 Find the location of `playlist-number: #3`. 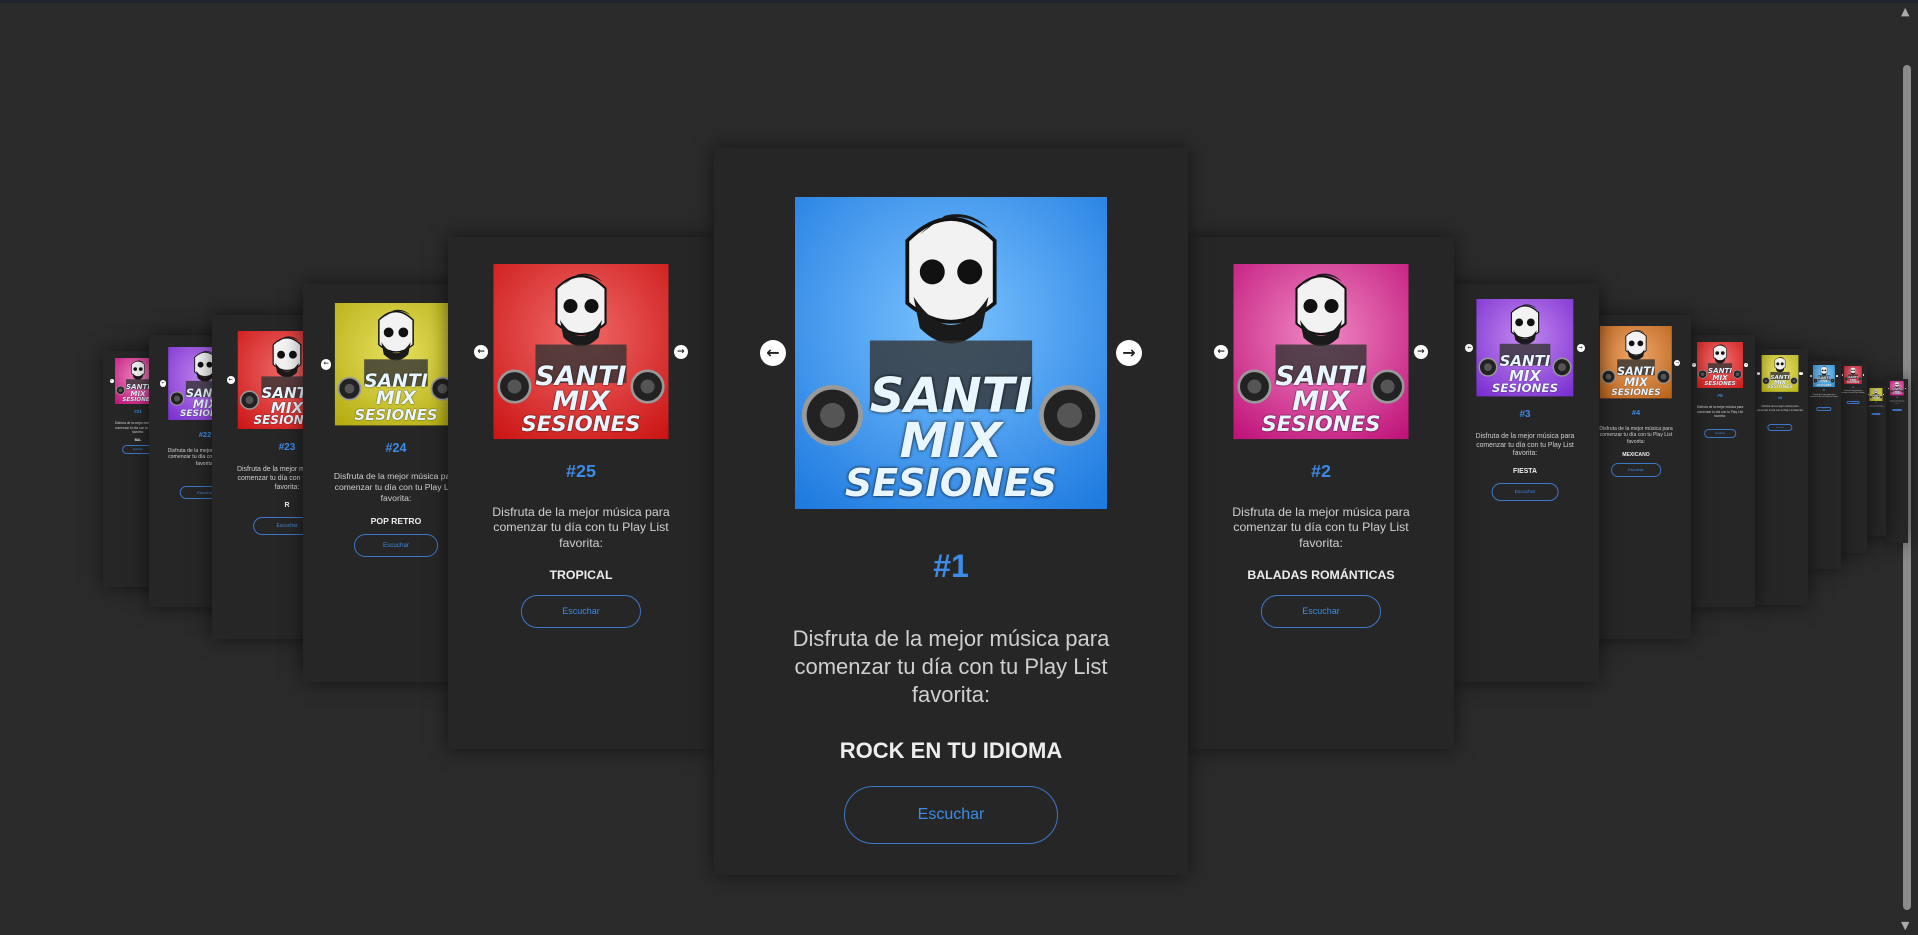

playlist-number: #3 is located at coordinates (1525, 414).